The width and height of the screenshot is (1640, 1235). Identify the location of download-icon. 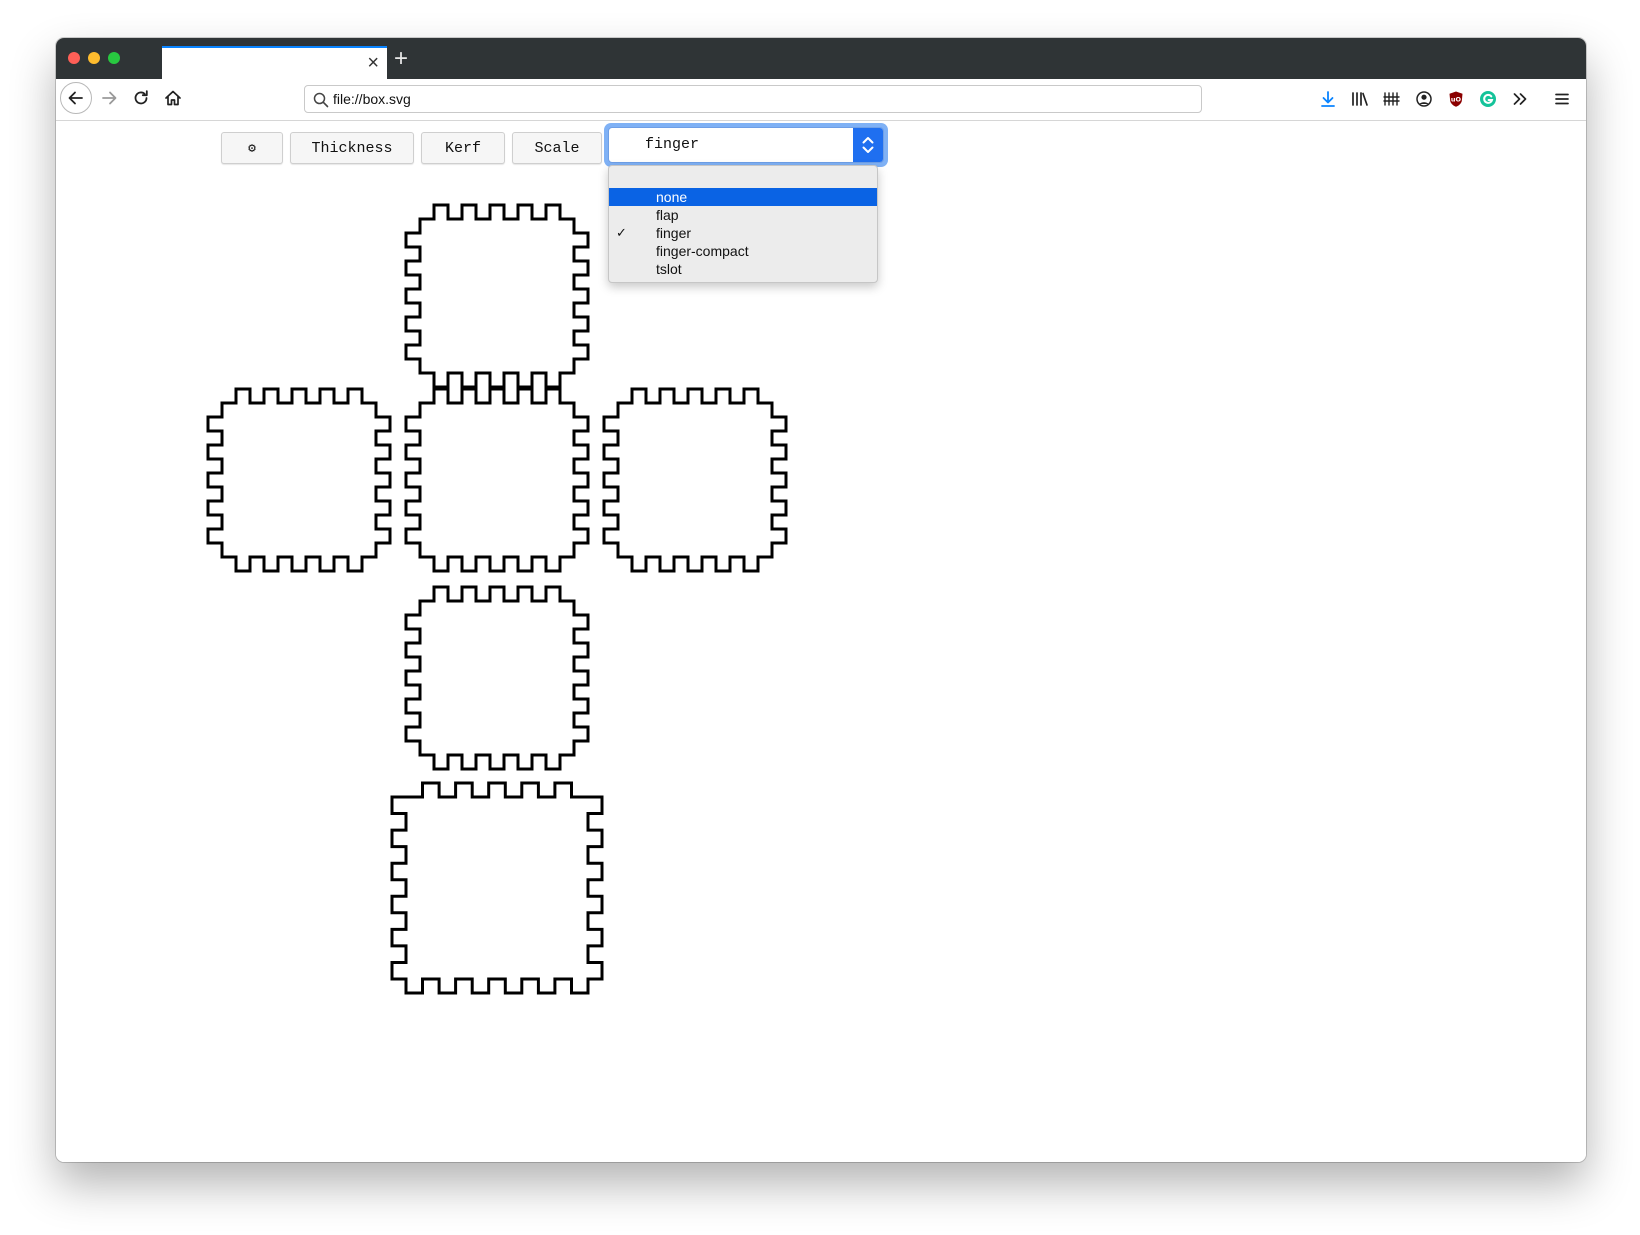
(1328, 99).